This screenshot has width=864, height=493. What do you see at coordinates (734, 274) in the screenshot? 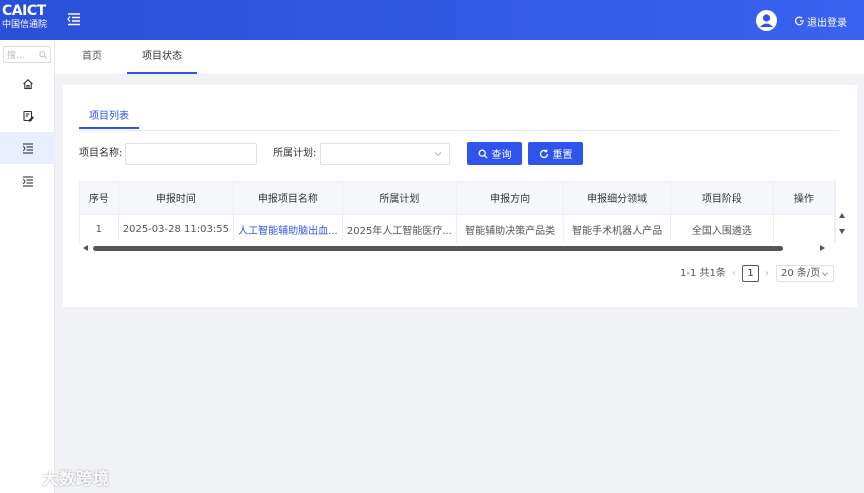
I see `pagination-prev-button: ‹` at bounding box center [734, 274].